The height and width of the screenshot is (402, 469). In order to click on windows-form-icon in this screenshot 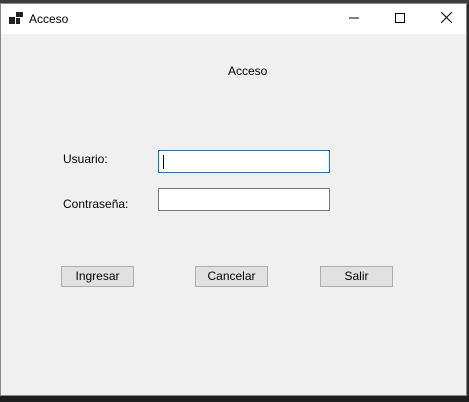, I will do `click(16, 18)`.